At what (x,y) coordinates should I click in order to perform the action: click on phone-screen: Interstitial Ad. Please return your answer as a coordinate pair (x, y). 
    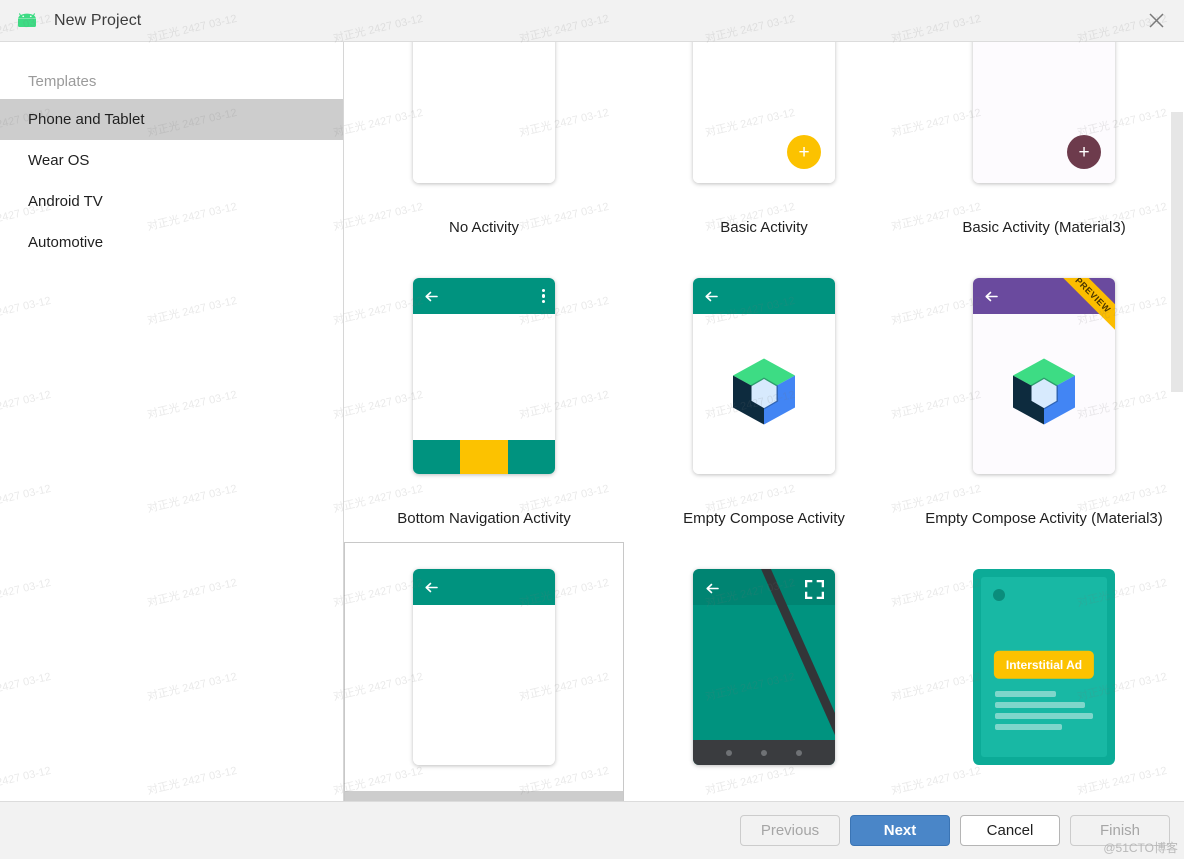
    Looking at the image, I should click on (1044, 667).